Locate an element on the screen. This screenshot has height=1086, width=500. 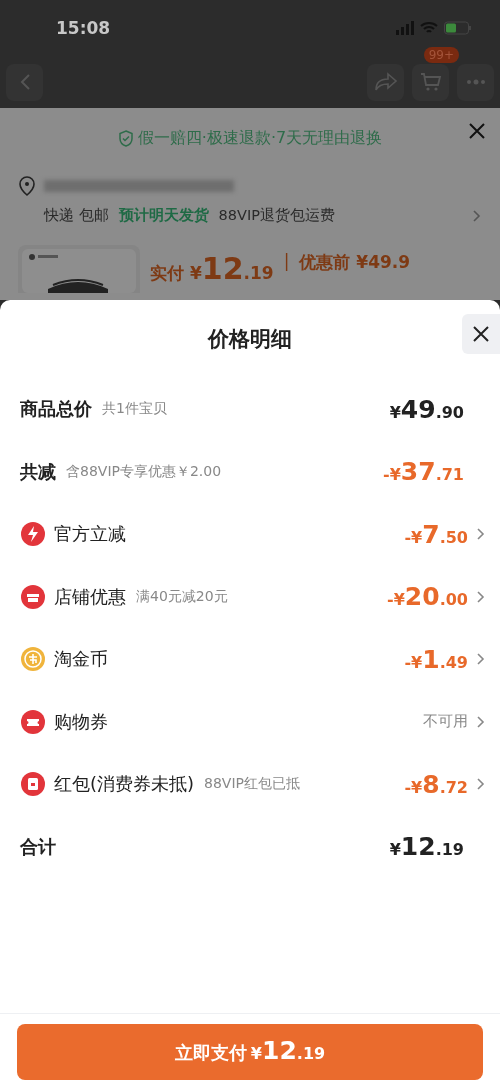
lightning-icon is located at coordinates (33, 534).